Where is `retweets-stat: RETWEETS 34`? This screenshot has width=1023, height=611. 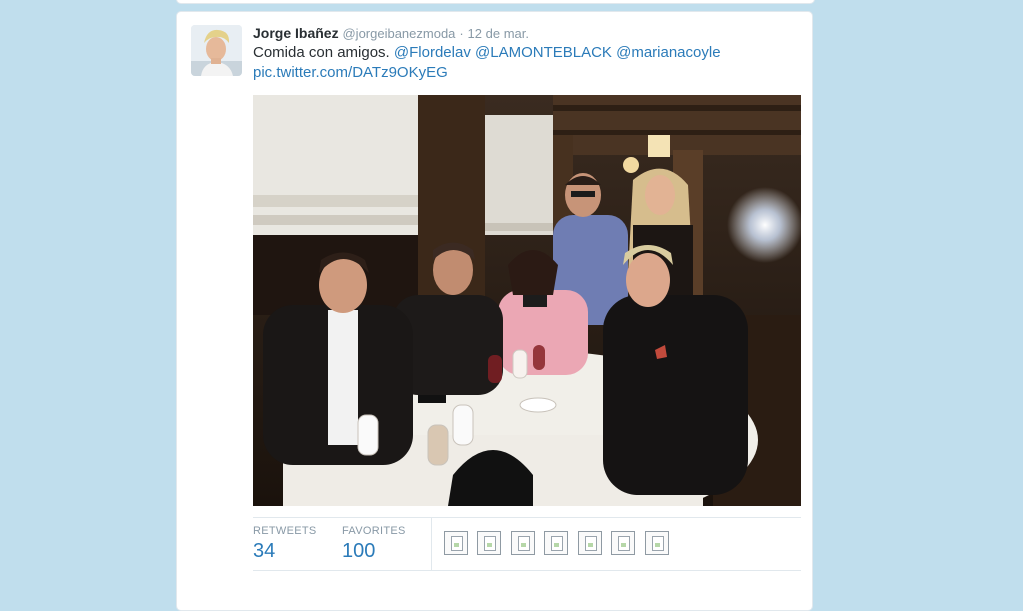
retweets-stat: RETWEETS 34 is located at coordinates (285, 544).